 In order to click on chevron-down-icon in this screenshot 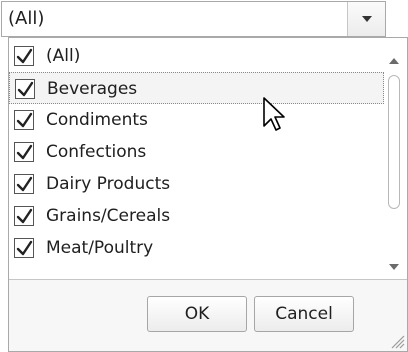, I will do `click(367, 19)`.